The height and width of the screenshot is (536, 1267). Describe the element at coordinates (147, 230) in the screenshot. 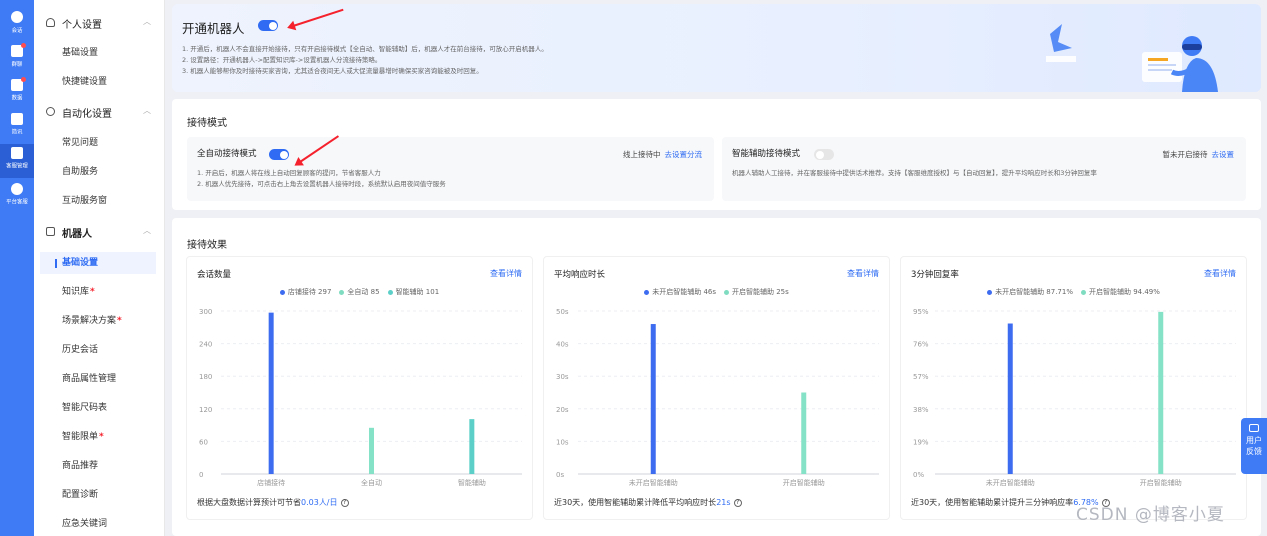

I see `chevron-up-icon: ︿` at that location.